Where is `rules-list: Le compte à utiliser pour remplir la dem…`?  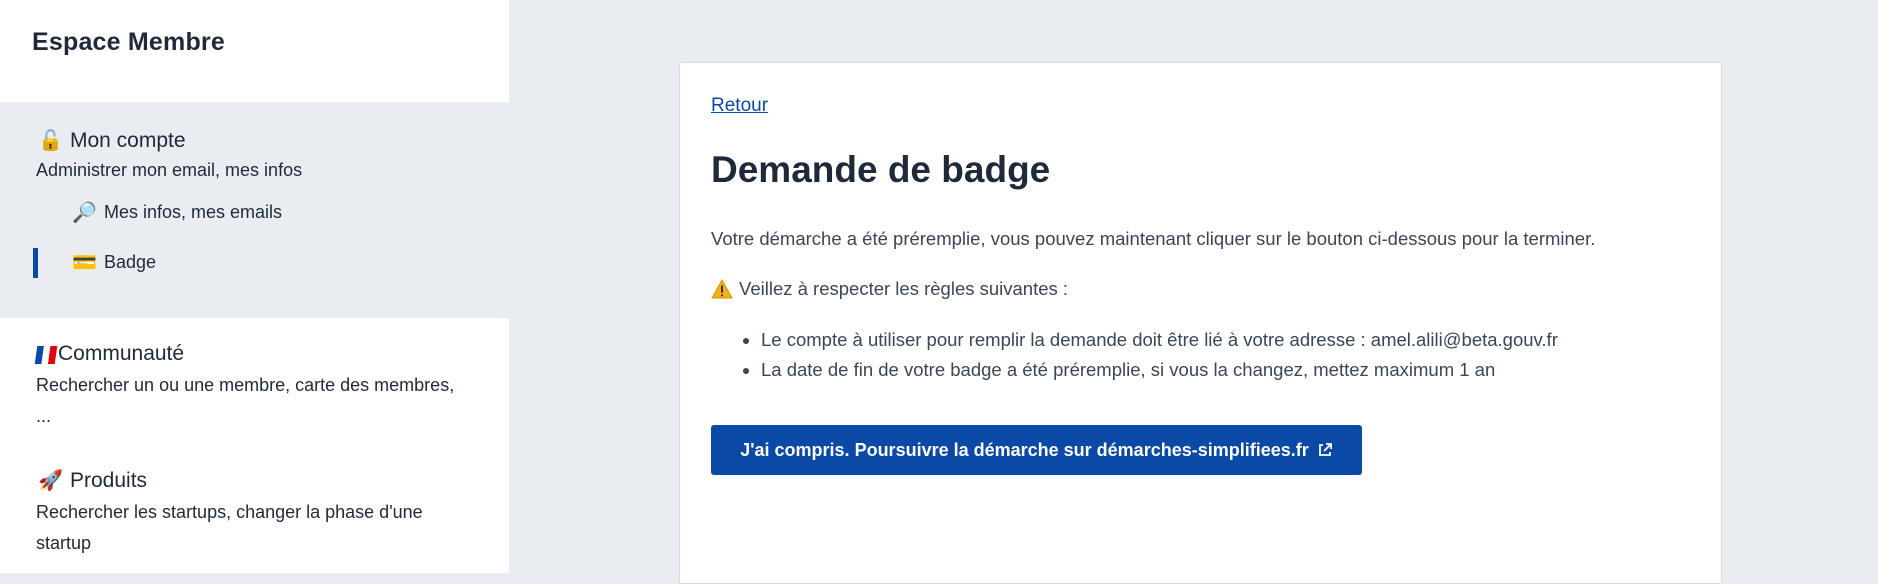 rules-list: Le compte à utiliser pour remplir la dem… is located at coordinates (1134, 355).